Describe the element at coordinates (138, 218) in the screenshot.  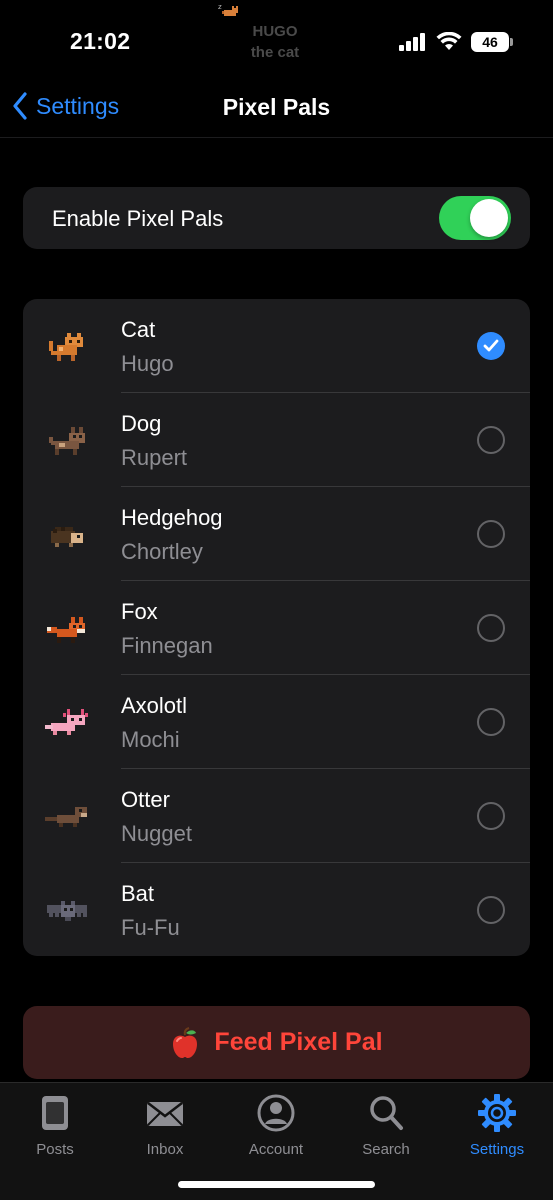
I see `enable-toggle-label: Enable Pixel Pals` at that location.